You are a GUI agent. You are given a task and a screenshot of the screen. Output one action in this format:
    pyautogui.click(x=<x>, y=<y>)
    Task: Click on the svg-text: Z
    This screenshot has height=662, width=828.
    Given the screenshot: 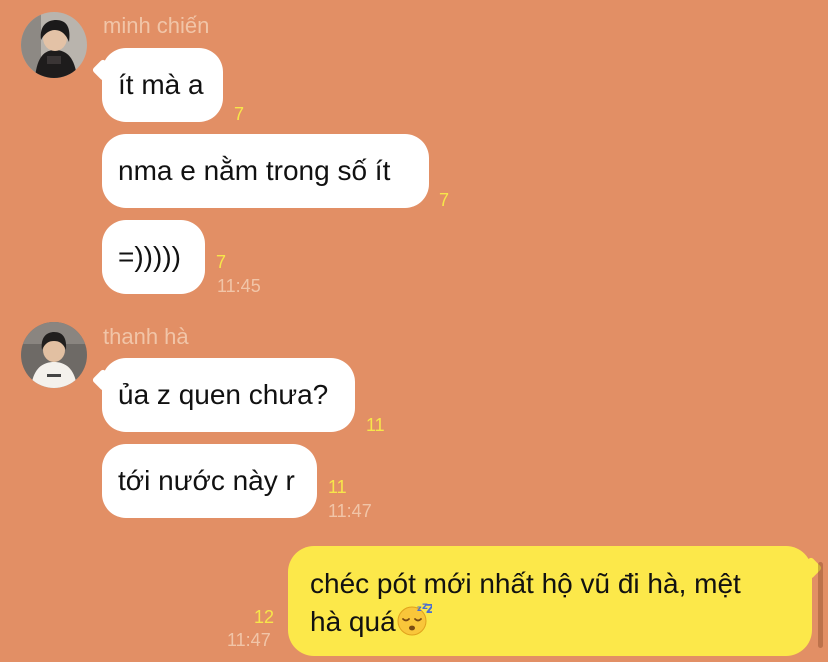 What is the action you would take?
    pyautogui.click(x=429, y=609)
    